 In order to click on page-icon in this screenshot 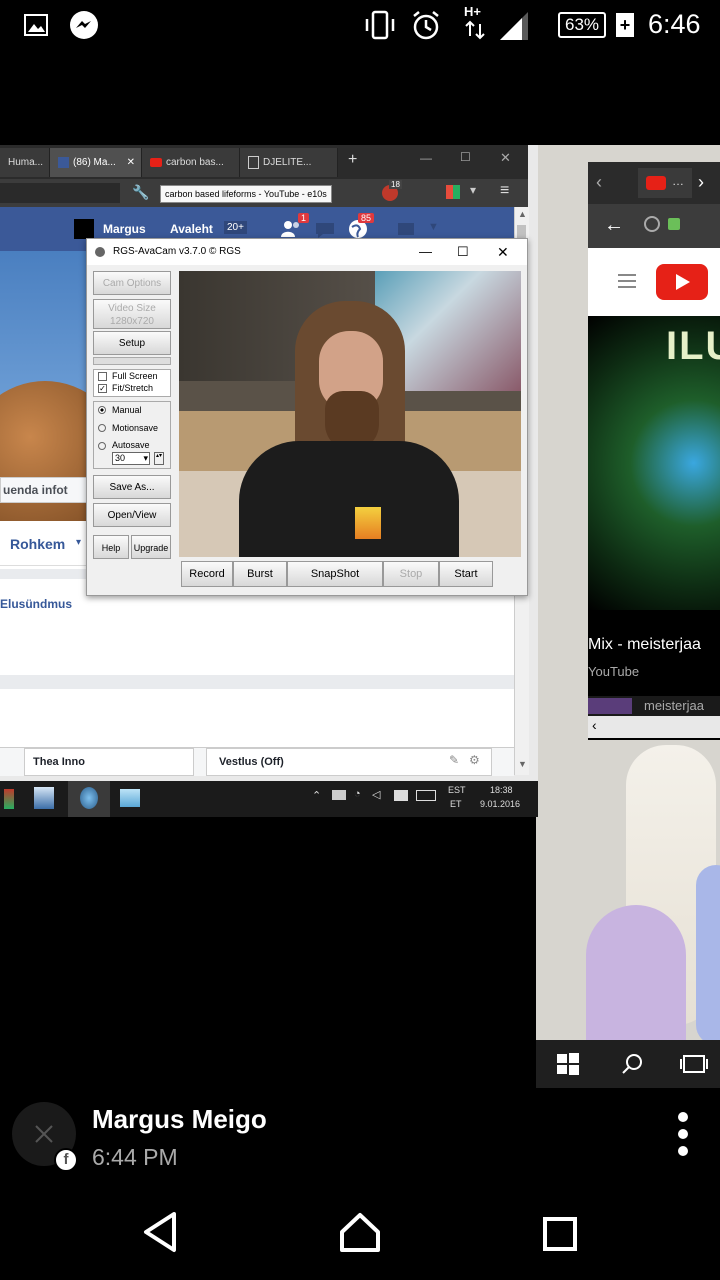, I will do `click(253, 162)`.